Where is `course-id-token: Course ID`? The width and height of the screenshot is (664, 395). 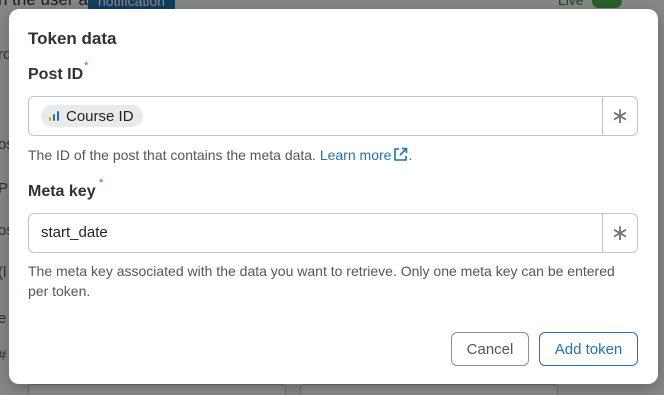 course-id-token: Course ID is located at coordinates (92, 116).